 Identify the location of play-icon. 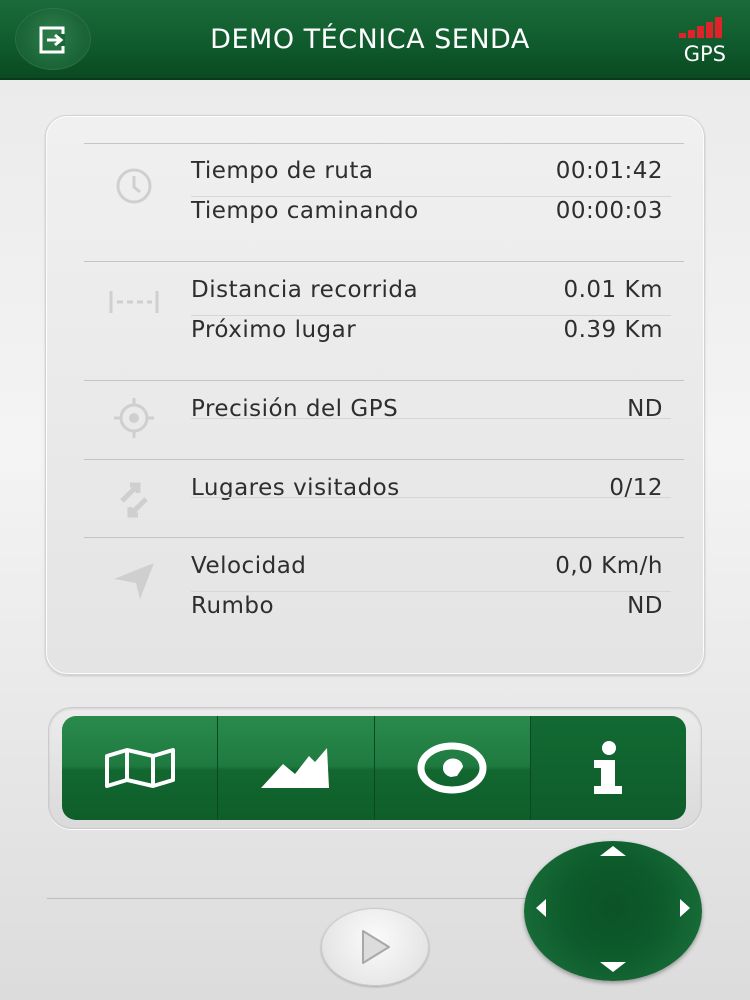
(376, 947).